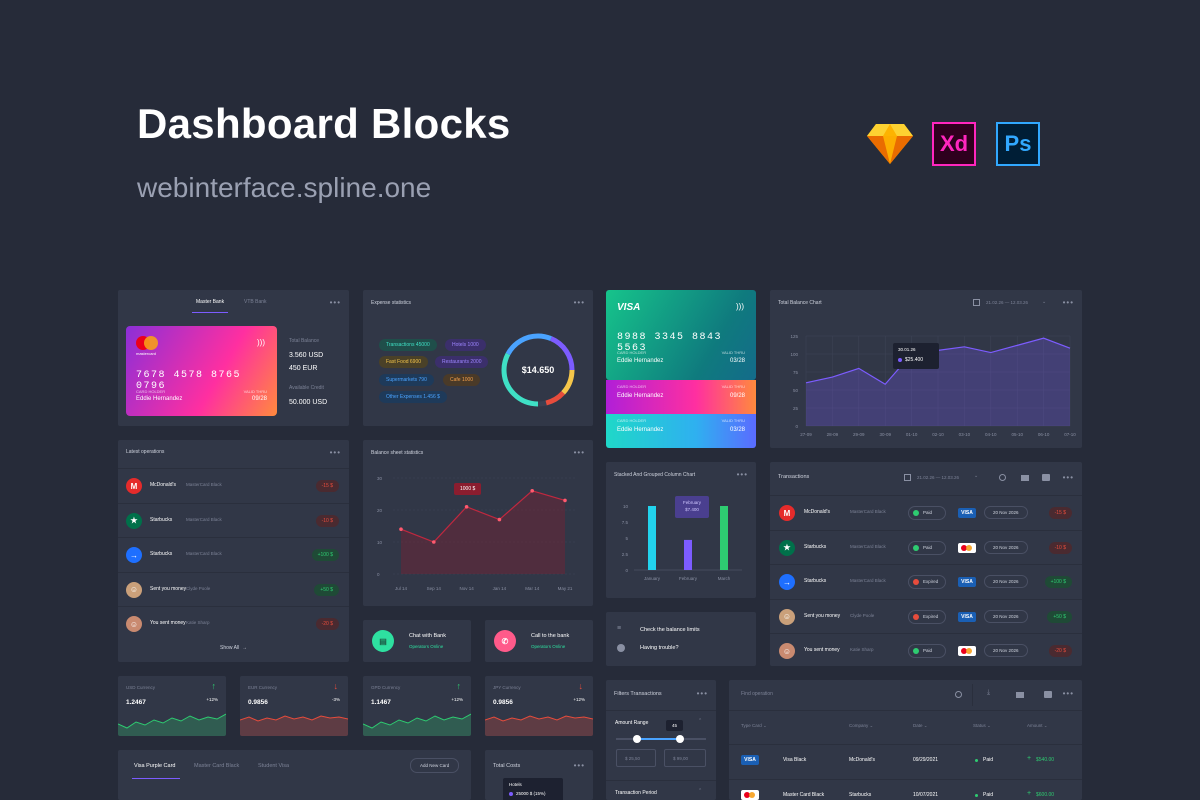 The width and height of the screenshot is (1200, 800). Describe the element at coordinates (380, 542) in the screenshot. I see `y-tick-label: 10` at that location.